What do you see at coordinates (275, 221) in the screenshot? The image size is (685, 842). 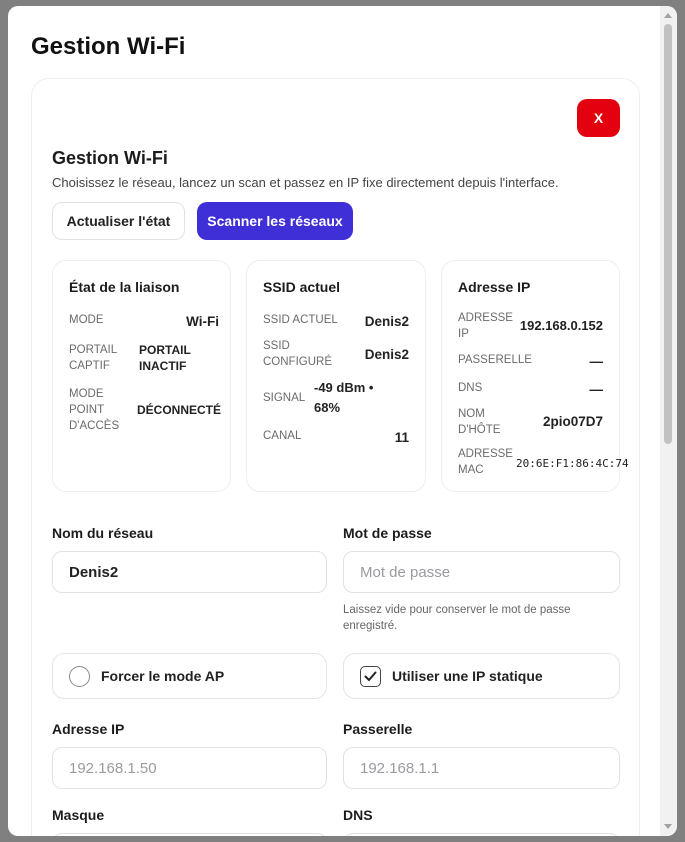 I see `scan-networks-button: Scanner les réseaux` at bounding box center [275, 221].